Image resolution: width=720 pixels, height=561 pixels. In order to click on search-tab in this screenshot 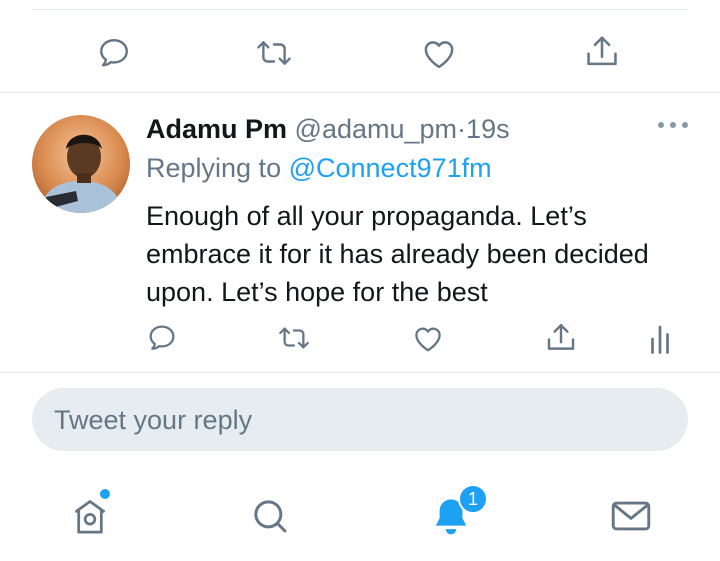, I will do `click(270, 516)`.